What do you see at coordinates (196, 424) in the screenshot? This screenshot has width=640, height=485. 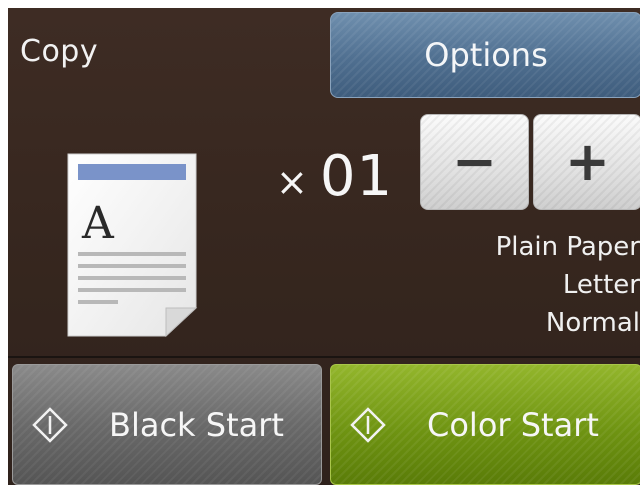 I see `black-start-label: Black Start` at bounding box center [196, 424].